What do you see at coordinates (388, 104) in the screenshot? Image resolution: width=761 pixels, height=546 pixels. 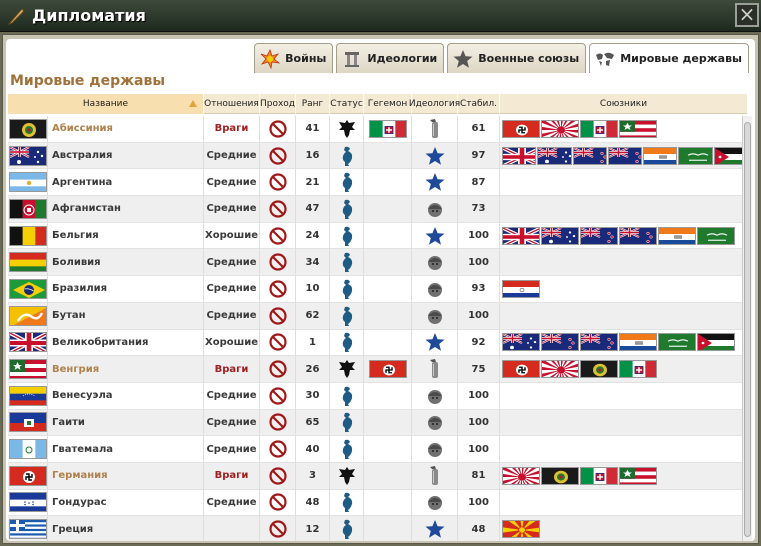 I see `column-header-hegemon: Гегемон` at bounding box center [388, 104].